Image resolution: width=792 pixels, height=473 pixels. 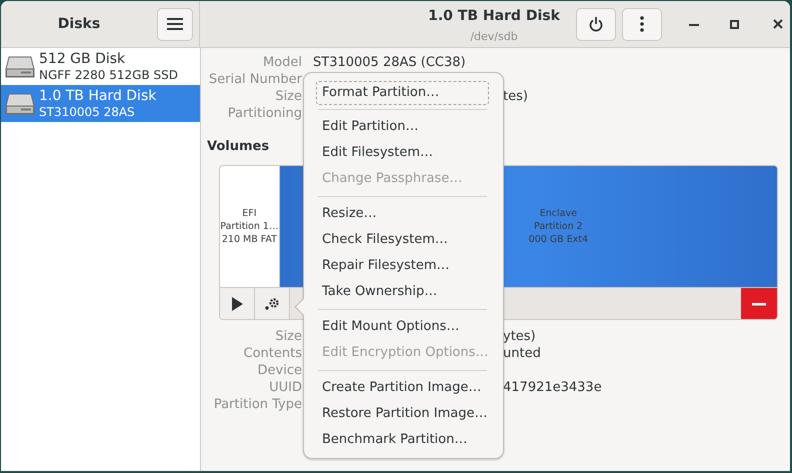 What do you see at coordinates (272, 353) in the screenshot?
I see `field-label: Contents` at bounding box center [272, 353].